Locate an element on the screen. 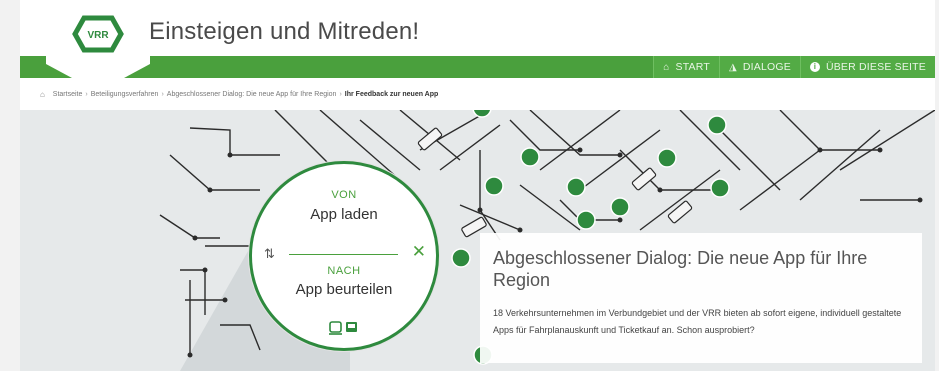 The height and width of the screenshot is (371, 939). nav-start: ⌂ START is located at coordinates (686, 67).